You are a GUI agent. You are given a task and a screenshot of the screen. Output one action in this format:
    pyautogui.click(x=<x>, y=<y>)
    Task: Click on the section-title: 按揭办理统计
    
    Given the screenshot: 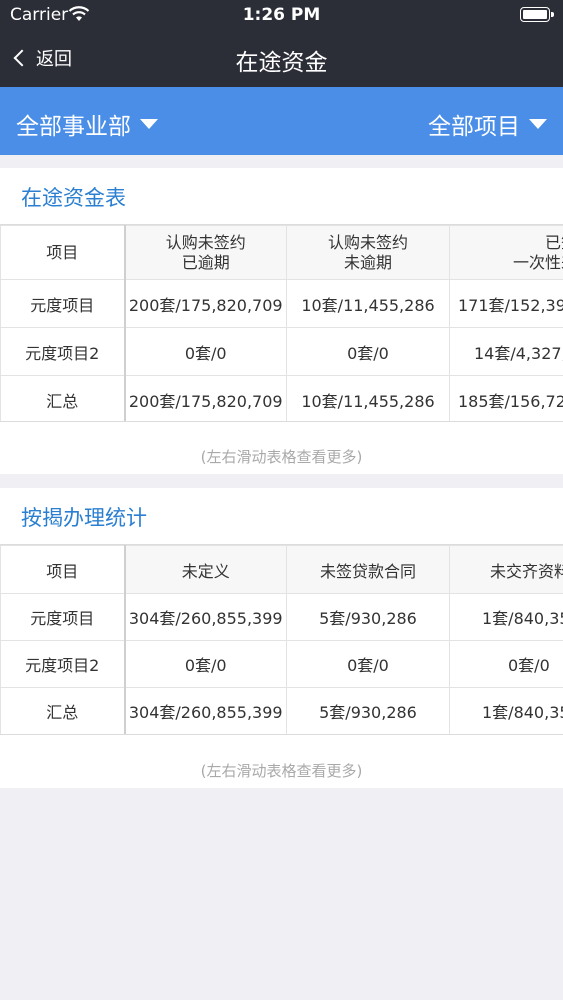 What is the action you would take?
    pyautogui.click(x=84, y=518)
    